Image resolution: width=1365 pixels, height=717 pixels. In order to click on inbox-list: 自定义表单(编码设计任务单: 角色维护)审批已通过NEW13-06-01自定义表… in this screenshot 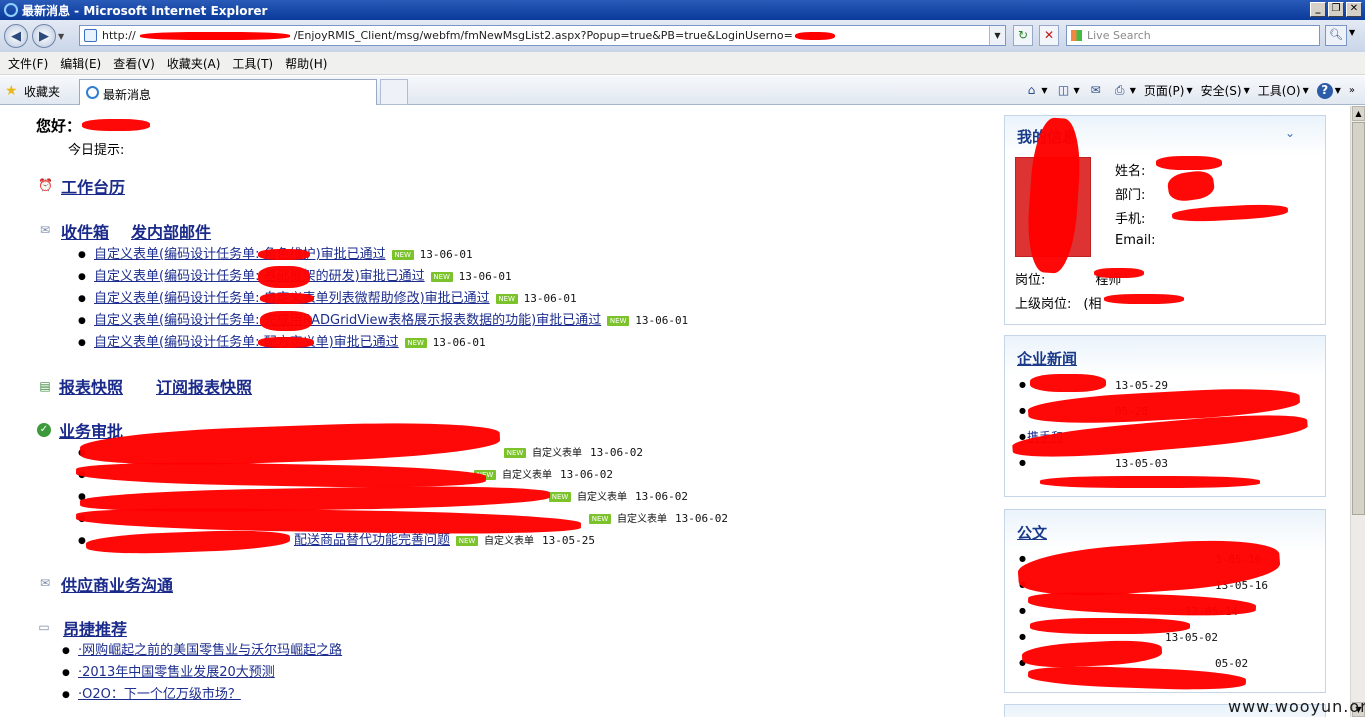, I will do `click(383, 299)`.